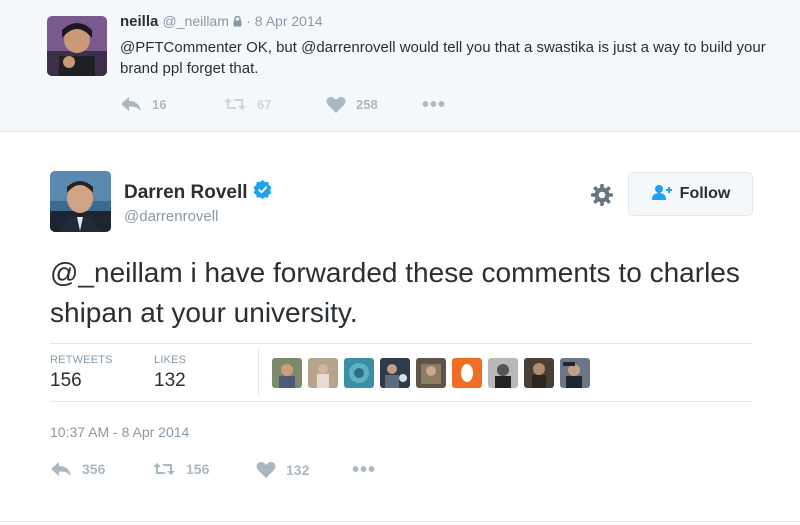 This screenshot has height=525, width=800. I want to click on gear-icon, so click(602, 195).